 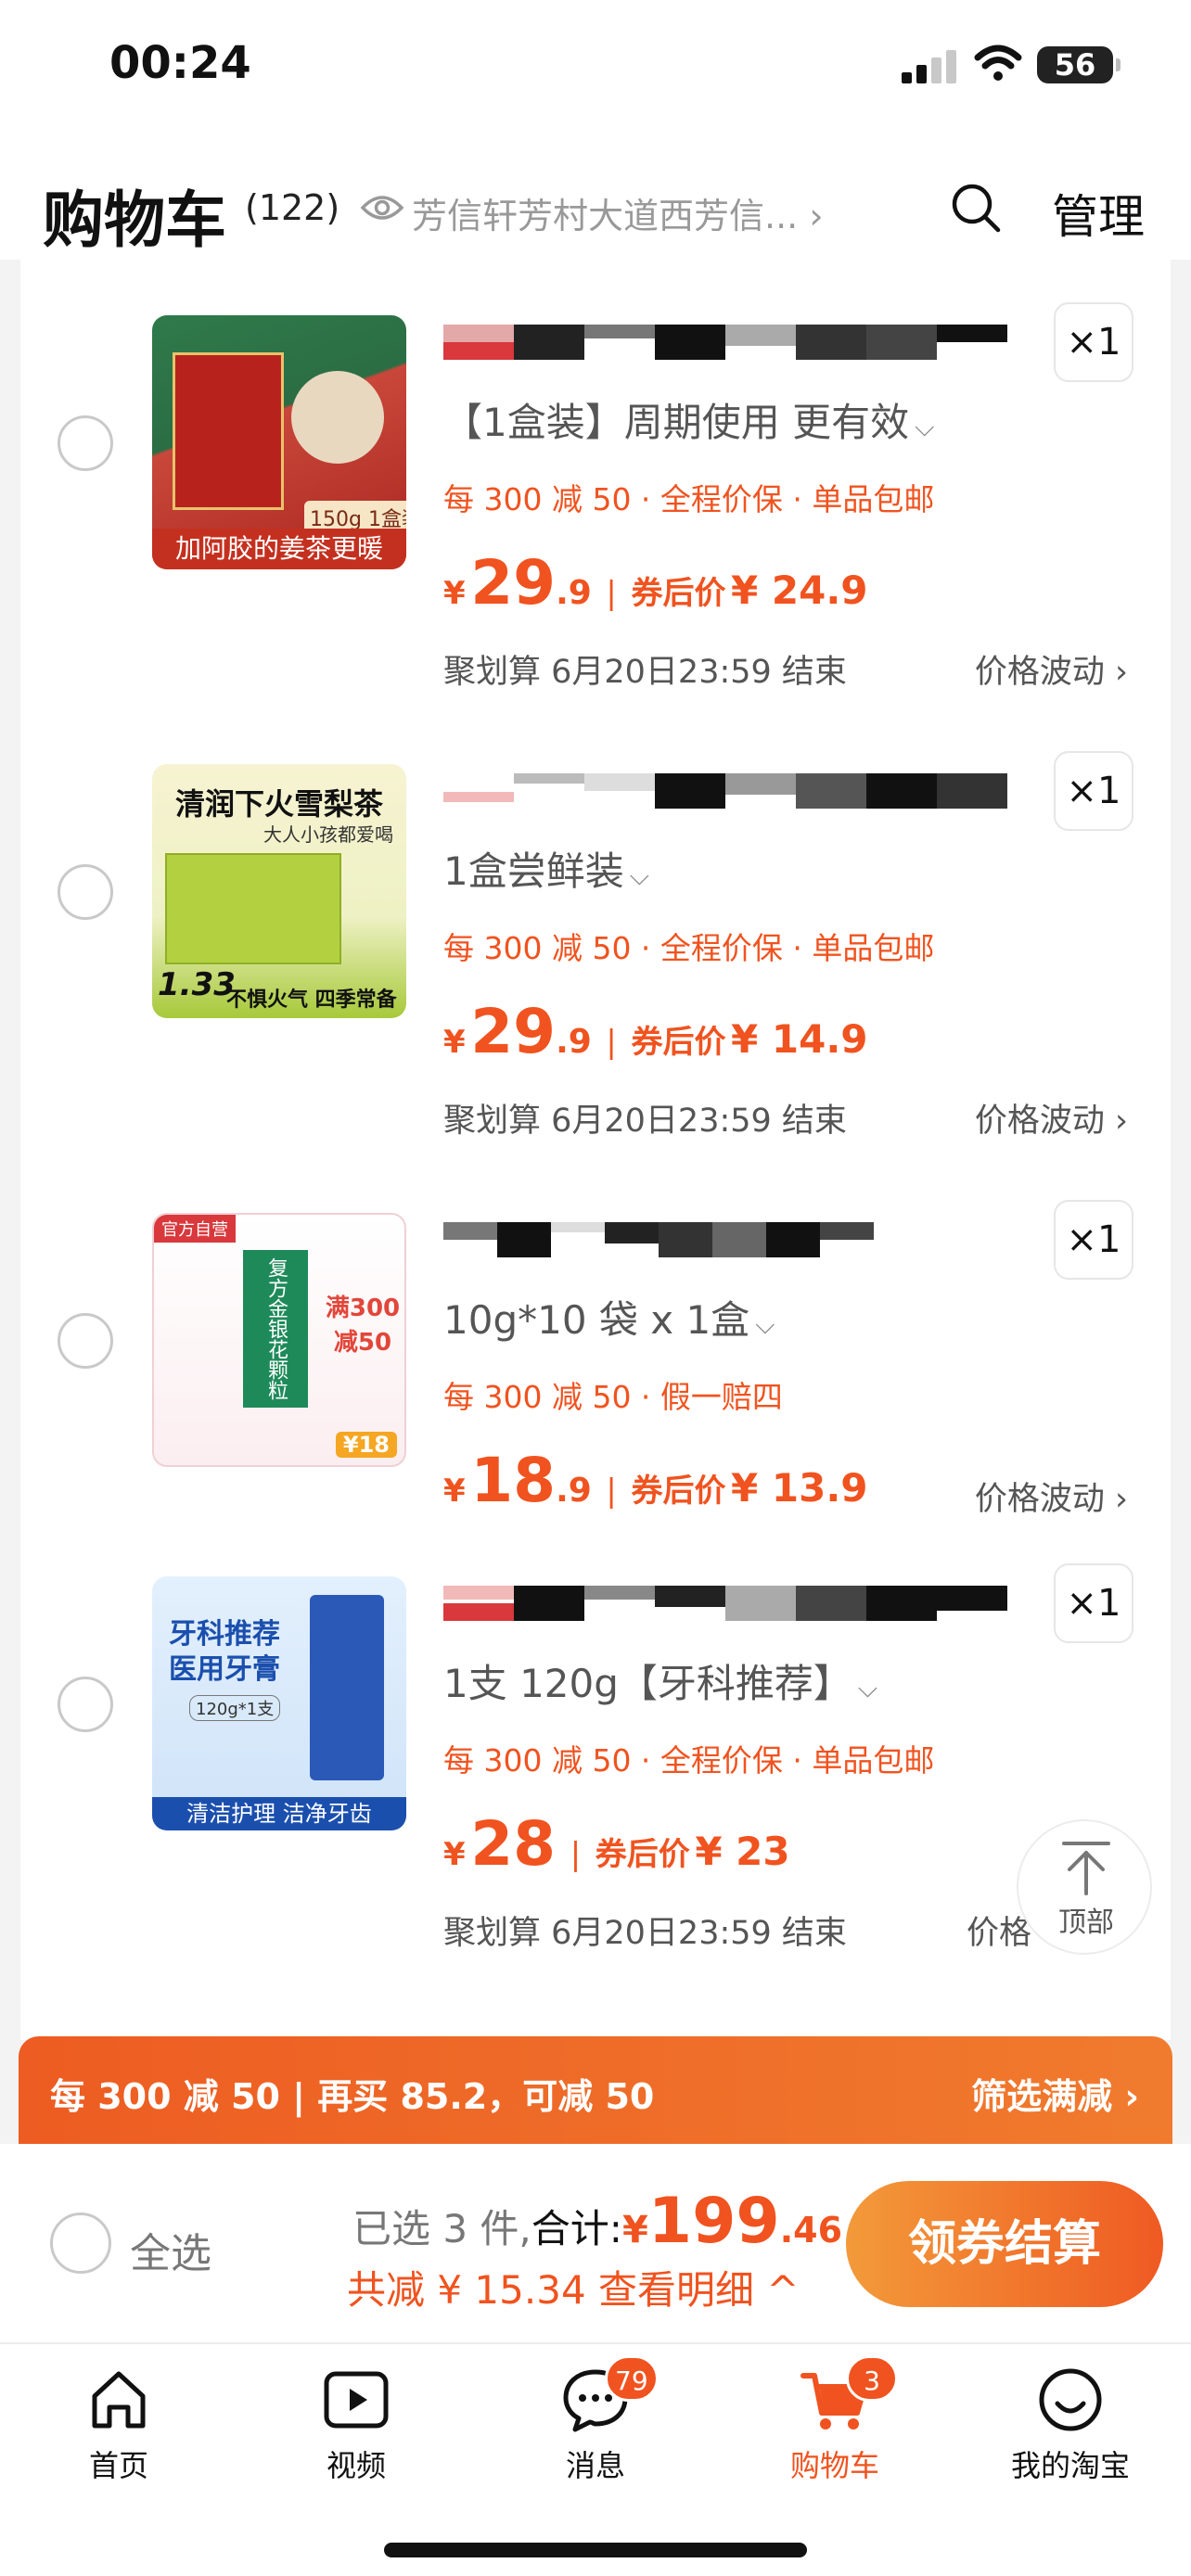 I want to click on tab-label: 我的淘宝, so click(x=1070, y=2465).